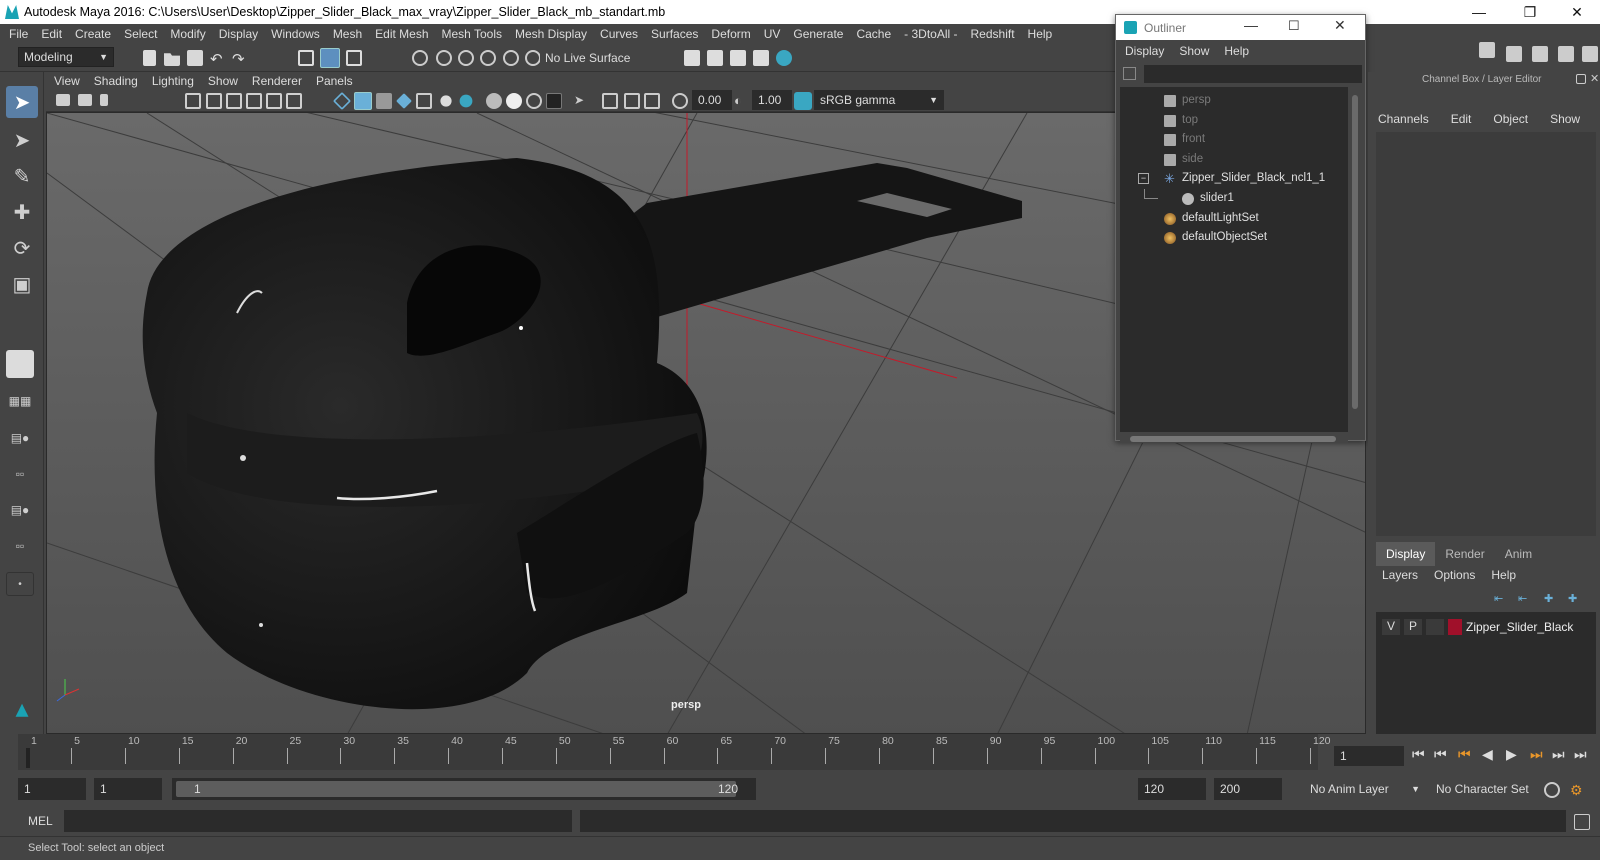 Image resolution: width=1600 pixels, height=860 pixels. Describe the element at coordinates (514, 101) in the screenshot. I see `motion-blur-icon` at that location.